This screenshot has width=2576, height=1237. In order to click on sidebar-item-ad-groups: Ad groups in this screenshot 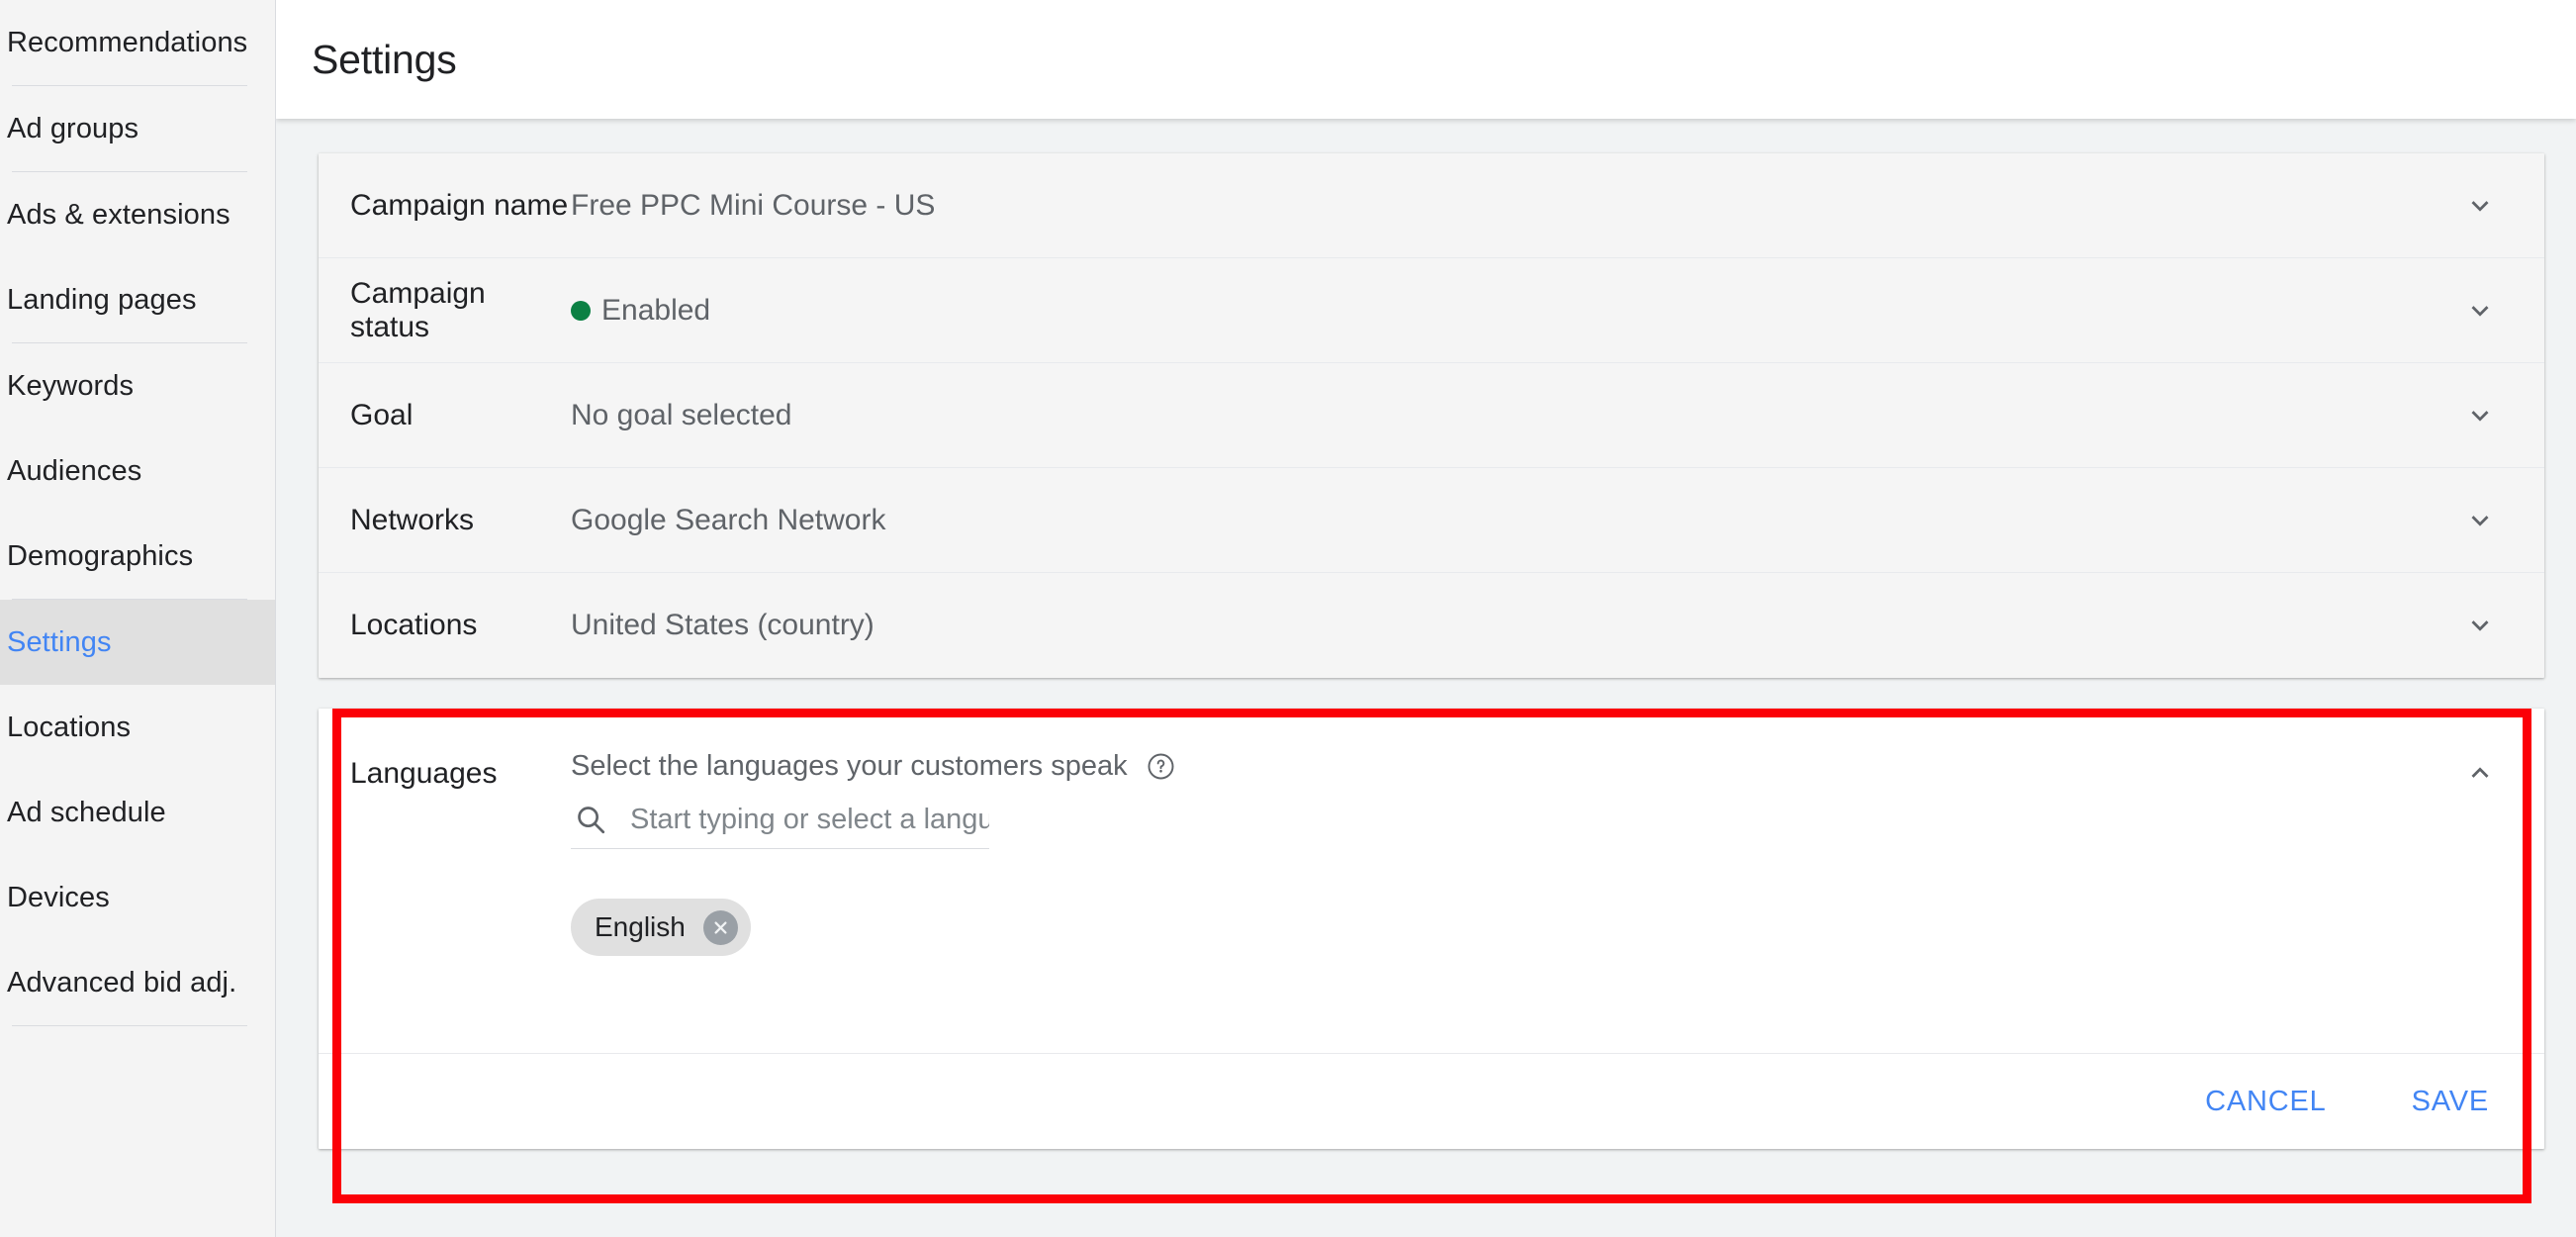, I will do `click(137, 129)`.